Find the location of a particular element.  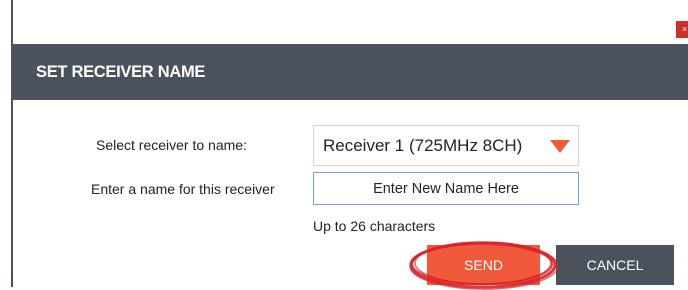

receiver-select: Receiver 1 (725MHz 8CH) is located at coordinates (446, 145).